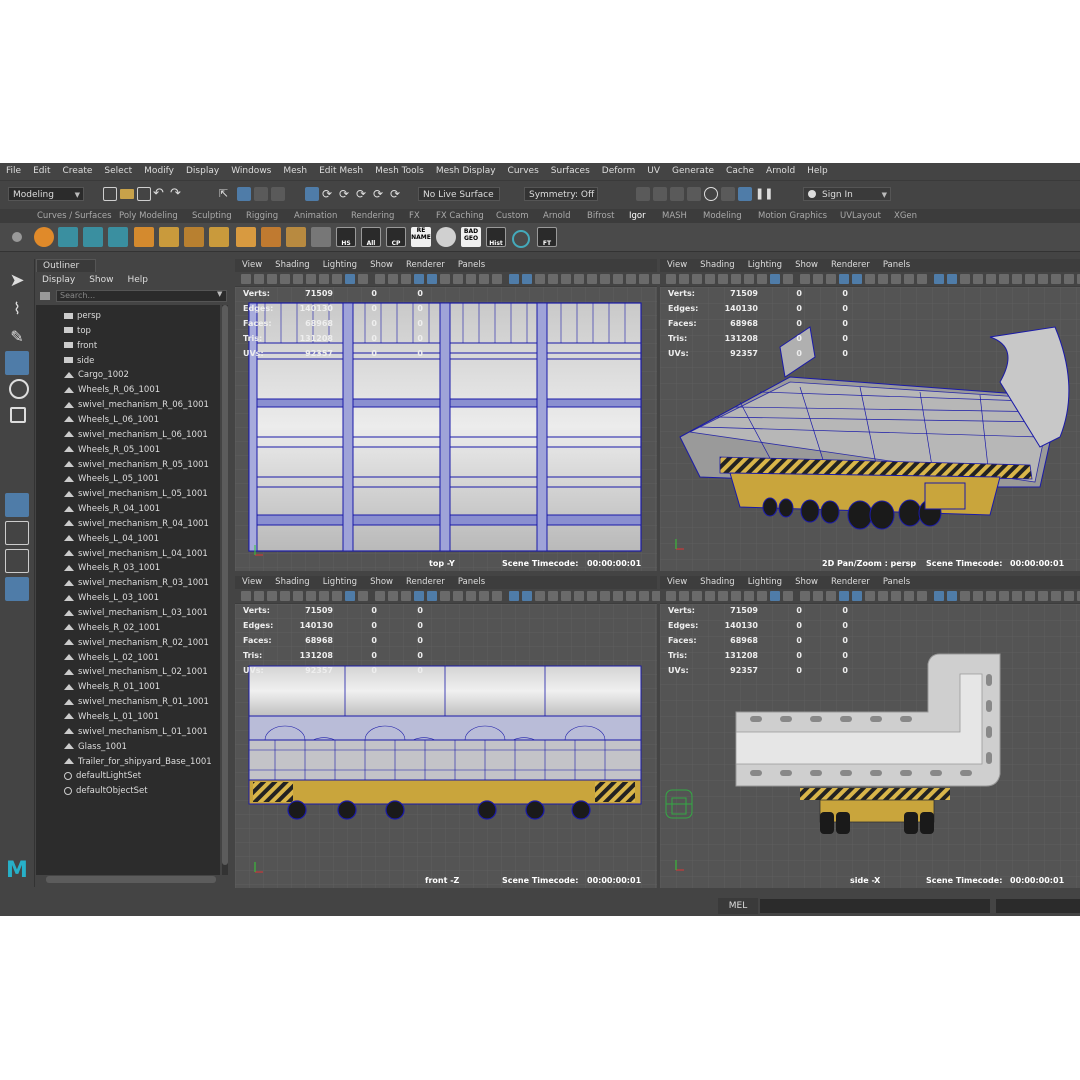 This screenshot has height=1080, width=1080. What do you see at coordinates (19, 389) in the screenshot?
I see `rotate-tool-icon` at bounding box center [19, 389].